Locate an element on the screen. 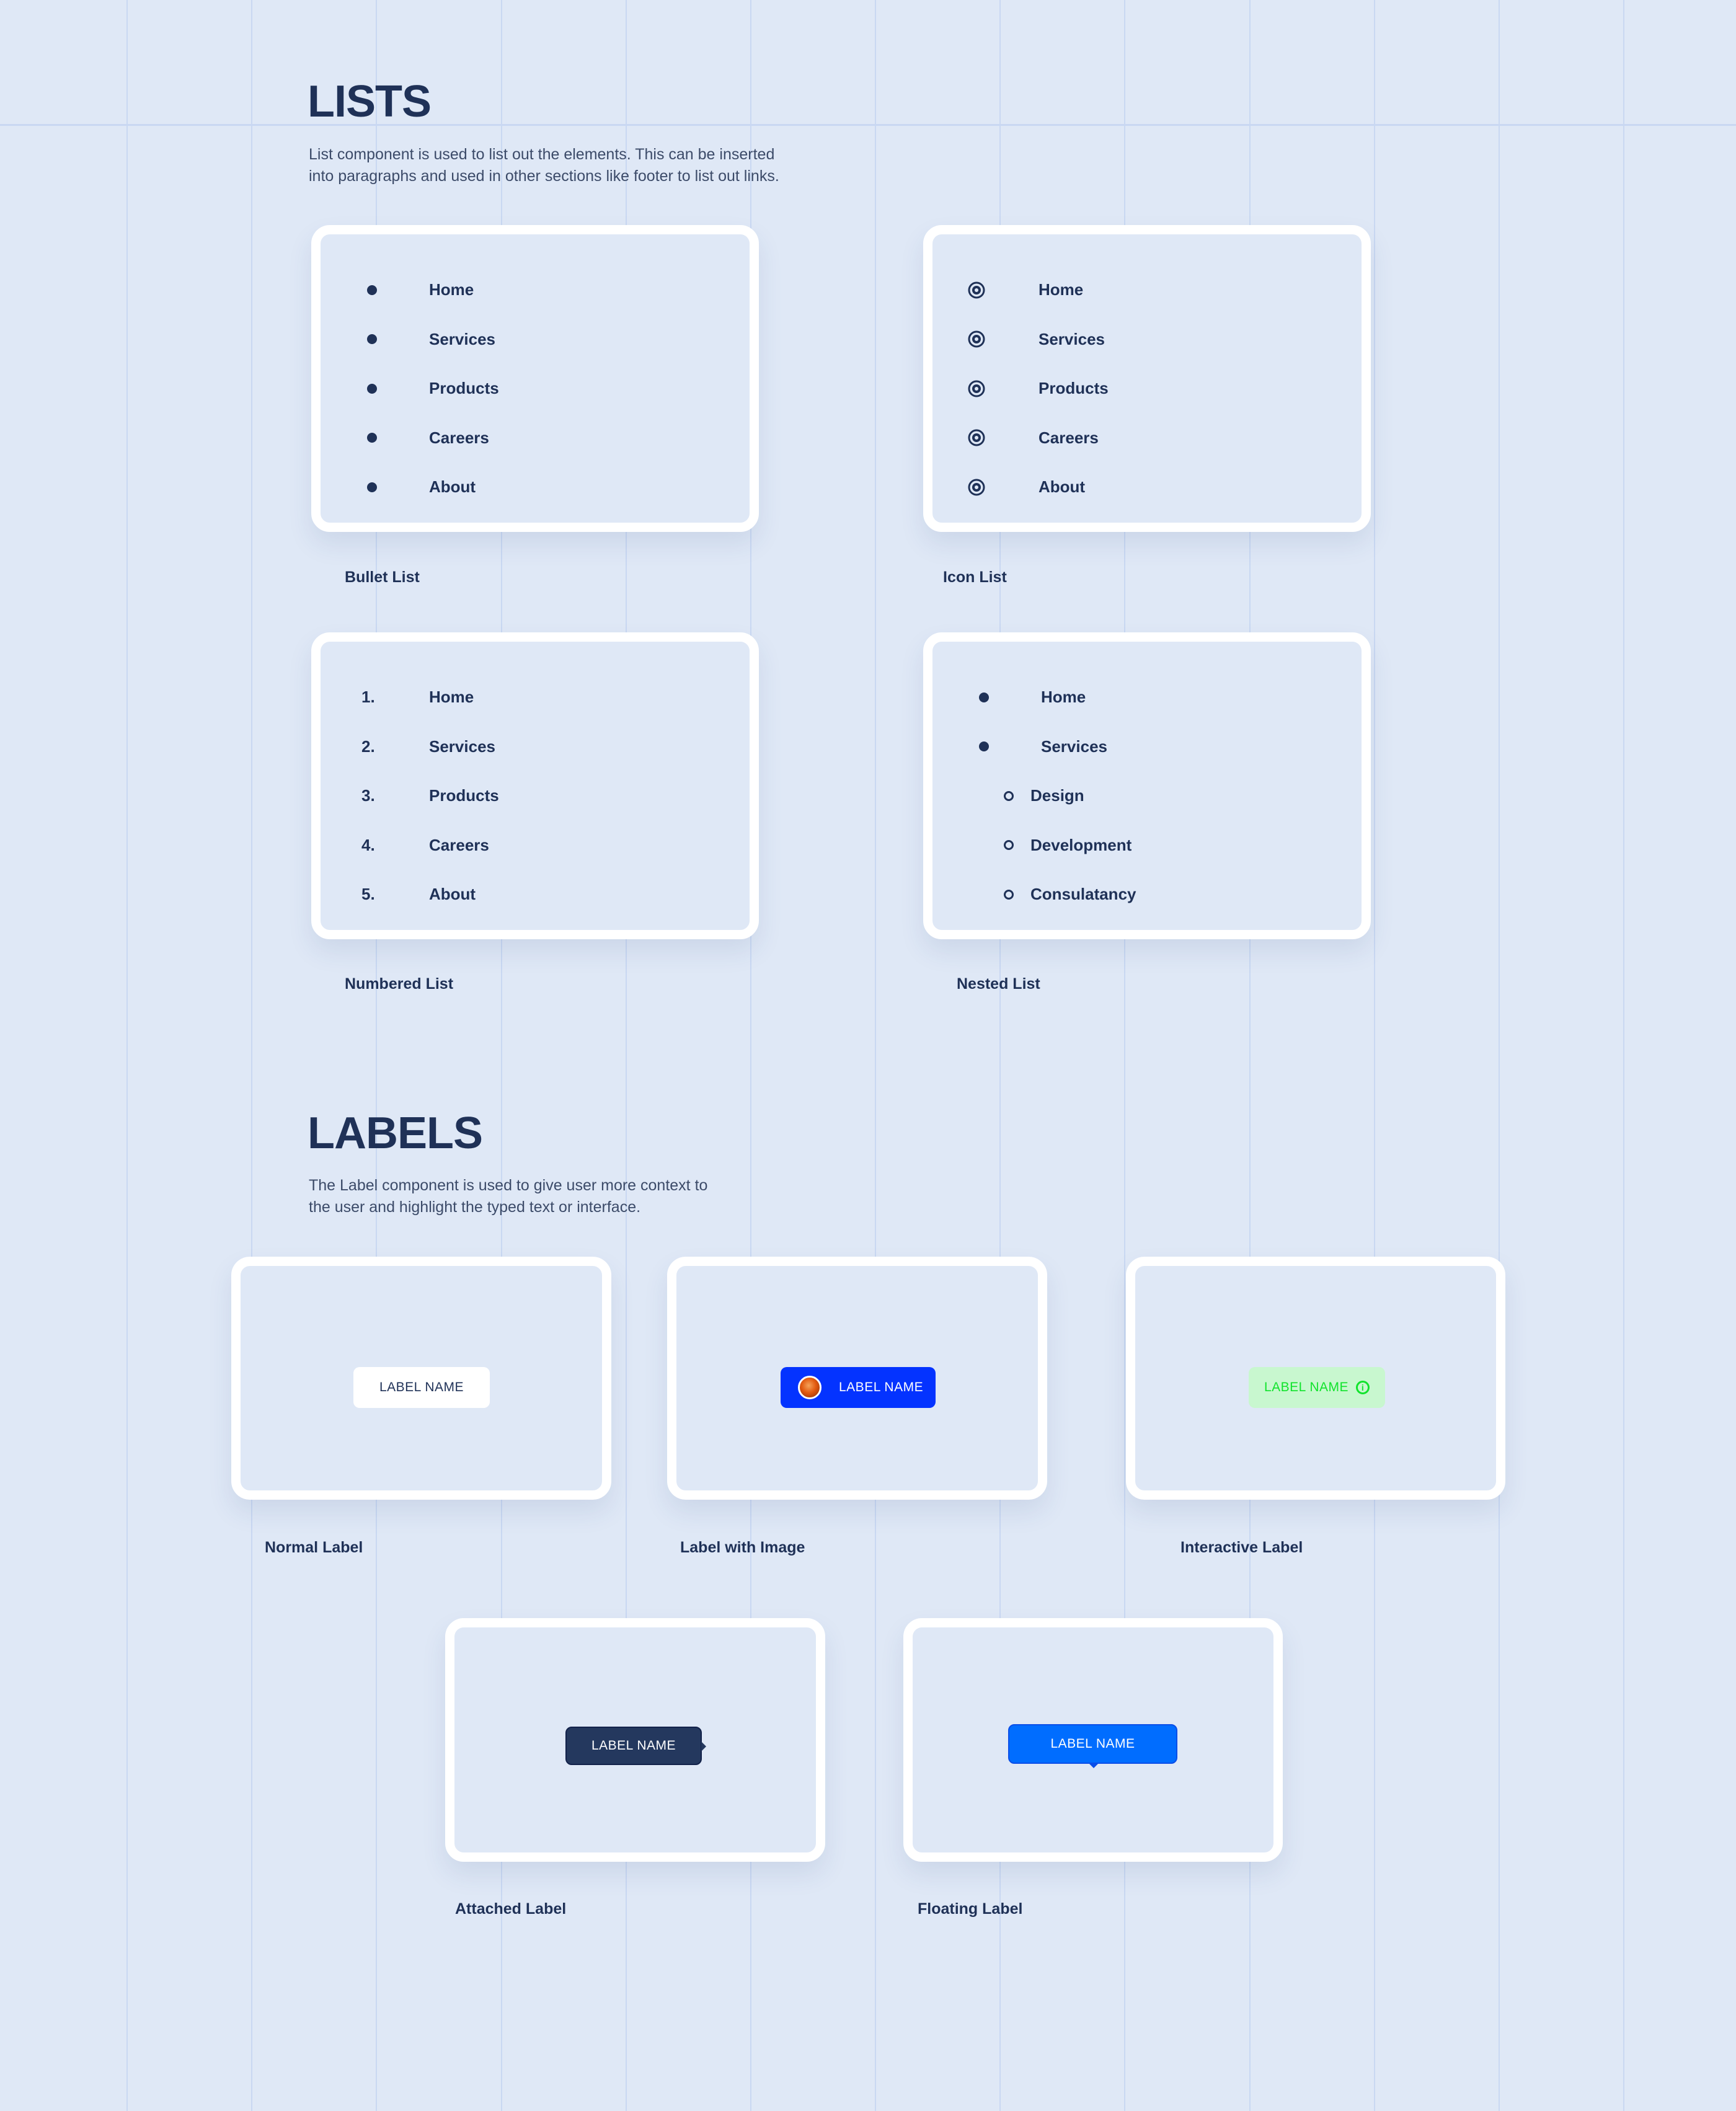 This screenshot has height=2111, width=1736. list-item: 5. About is located at coordinates (427, 894).